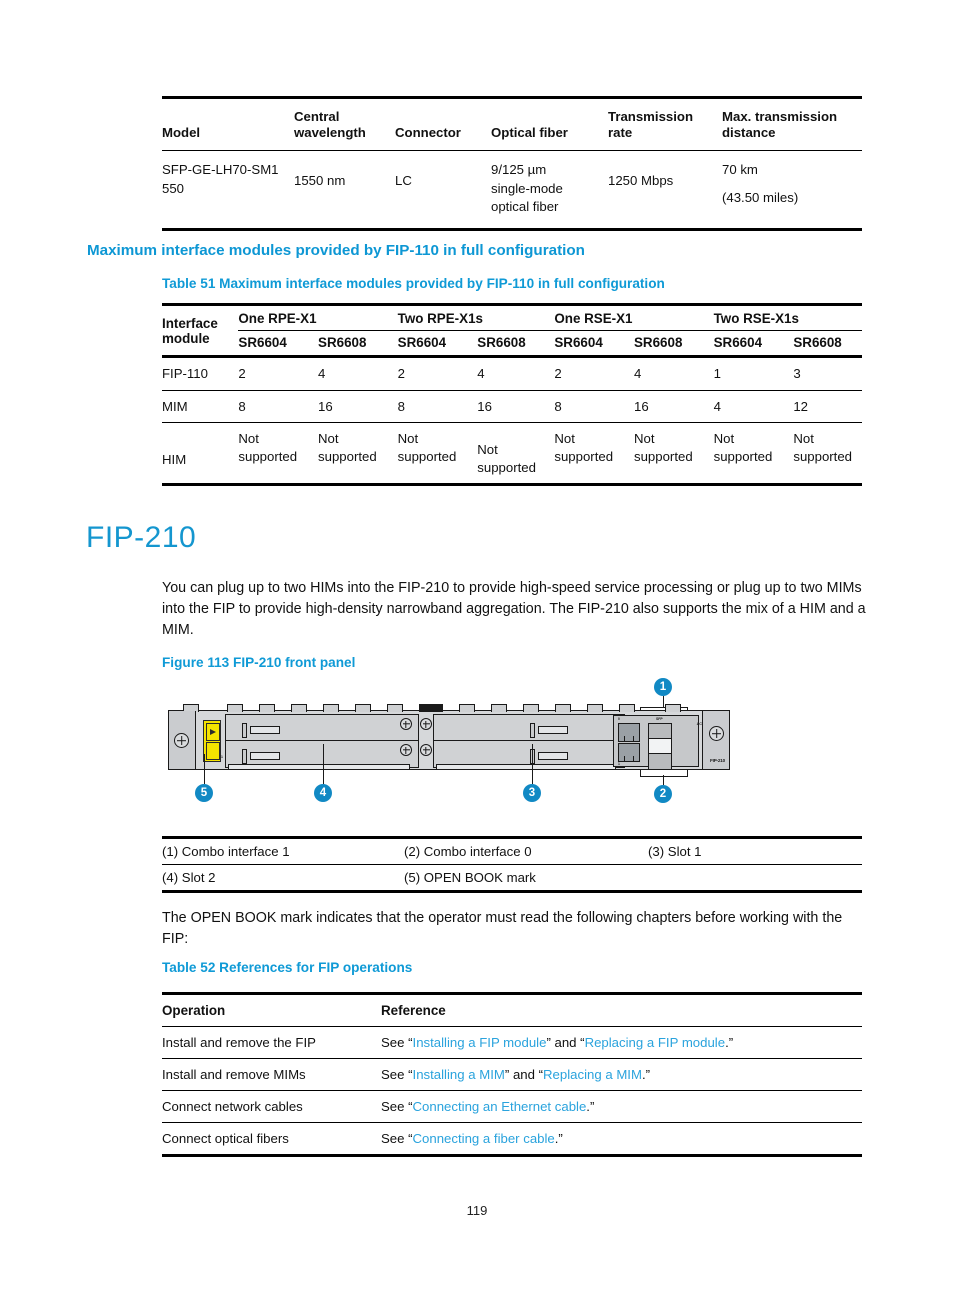  What do you see at coordinates (232, 1106) in the screenshot?
I see `cell-operation: Connect network cables` at bounding box center [232, 1106].